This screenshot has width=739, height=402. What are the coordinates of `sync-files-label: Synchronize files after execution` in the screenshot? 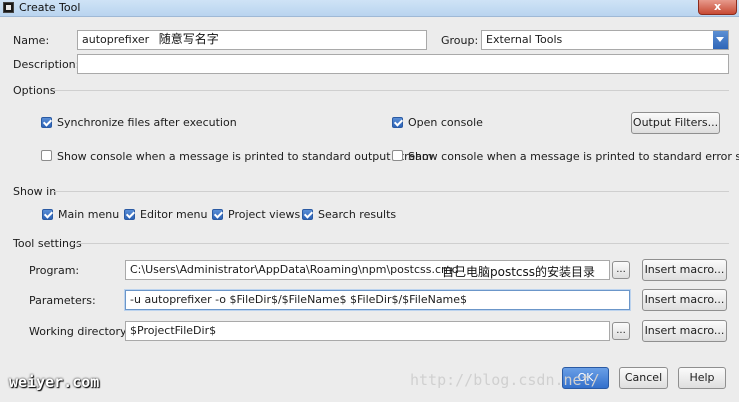 It's located at (147, 122).